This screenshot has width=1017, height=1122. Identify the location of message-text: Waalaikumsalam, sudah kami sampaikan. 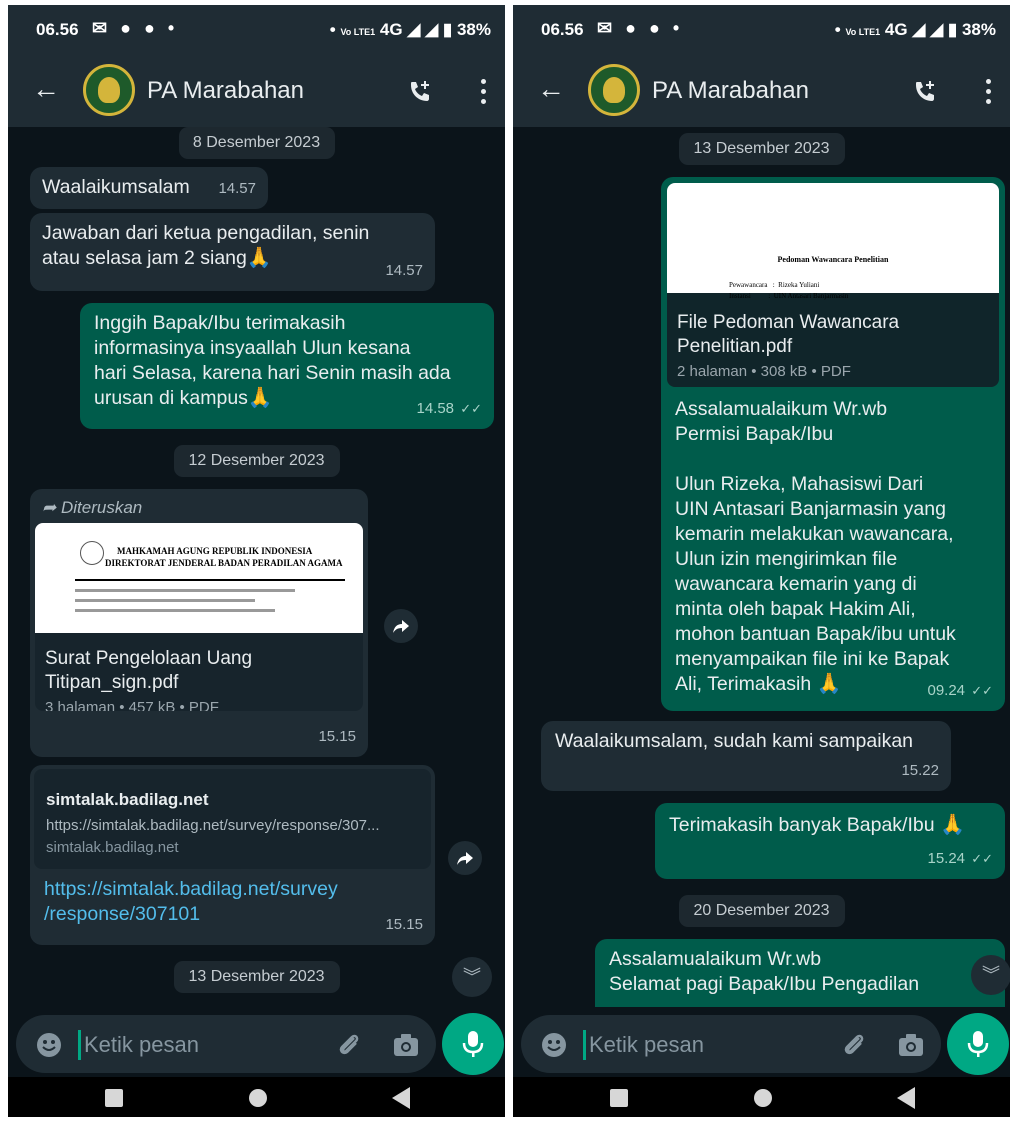
(734, 741).